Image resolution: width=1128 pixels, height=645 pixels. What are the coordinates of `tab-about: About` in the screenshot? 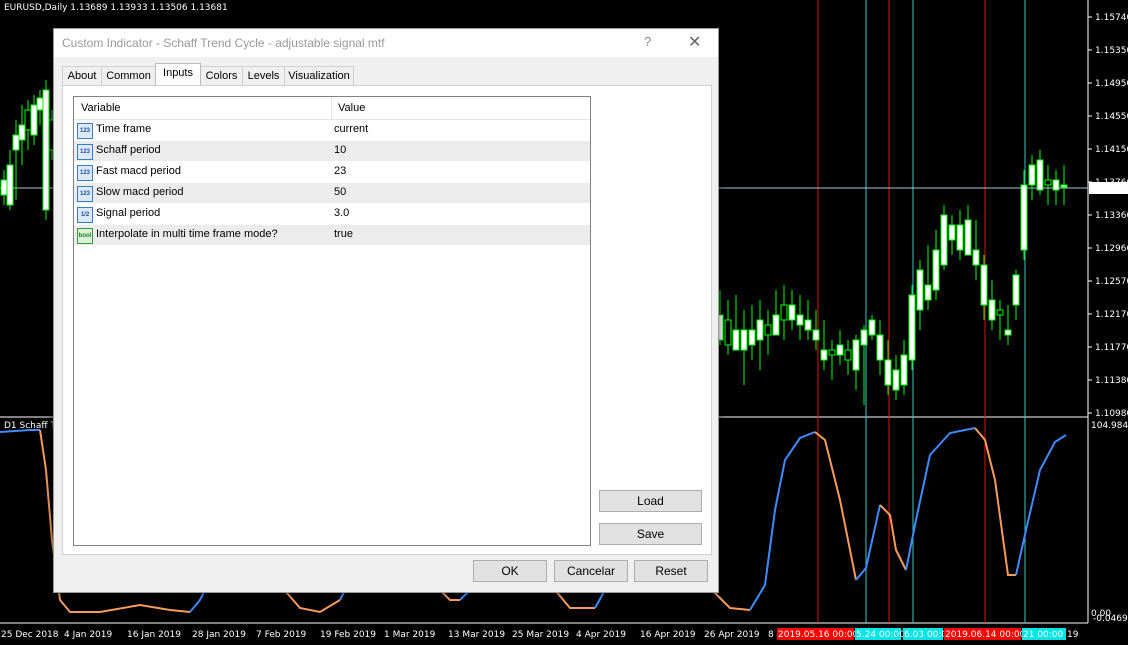 It's located at (82, 75).